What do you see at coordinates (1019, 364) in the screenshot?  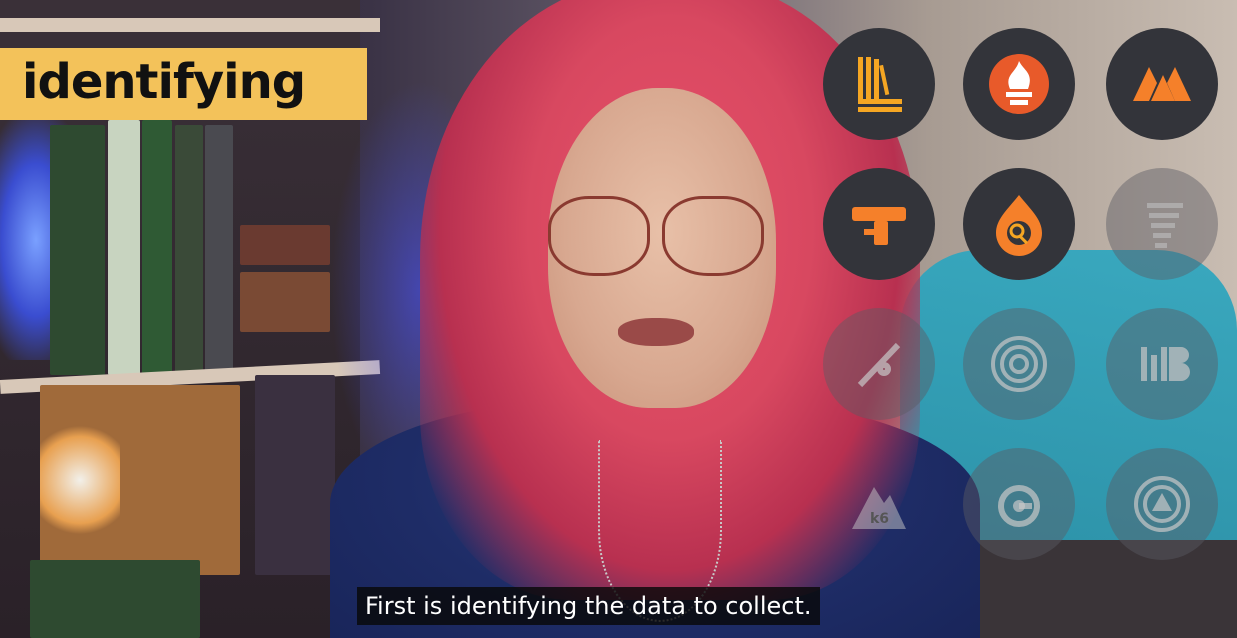 I see `tempo-spiral-icon` at bounding box center [1019, 364].